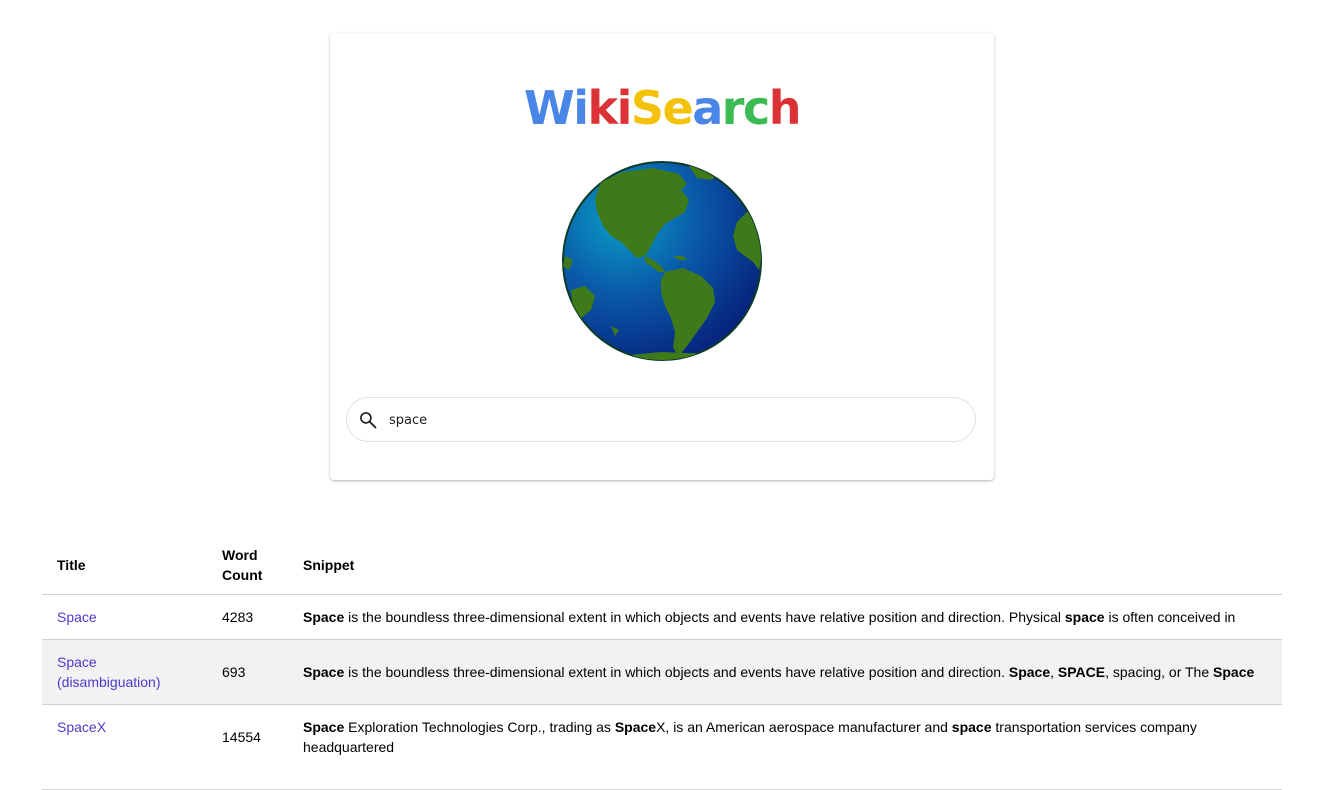  What do you see at coordinates (678, 108) in the screenshot?
I see `logo-letter: e` at bounding box center [678, 108].